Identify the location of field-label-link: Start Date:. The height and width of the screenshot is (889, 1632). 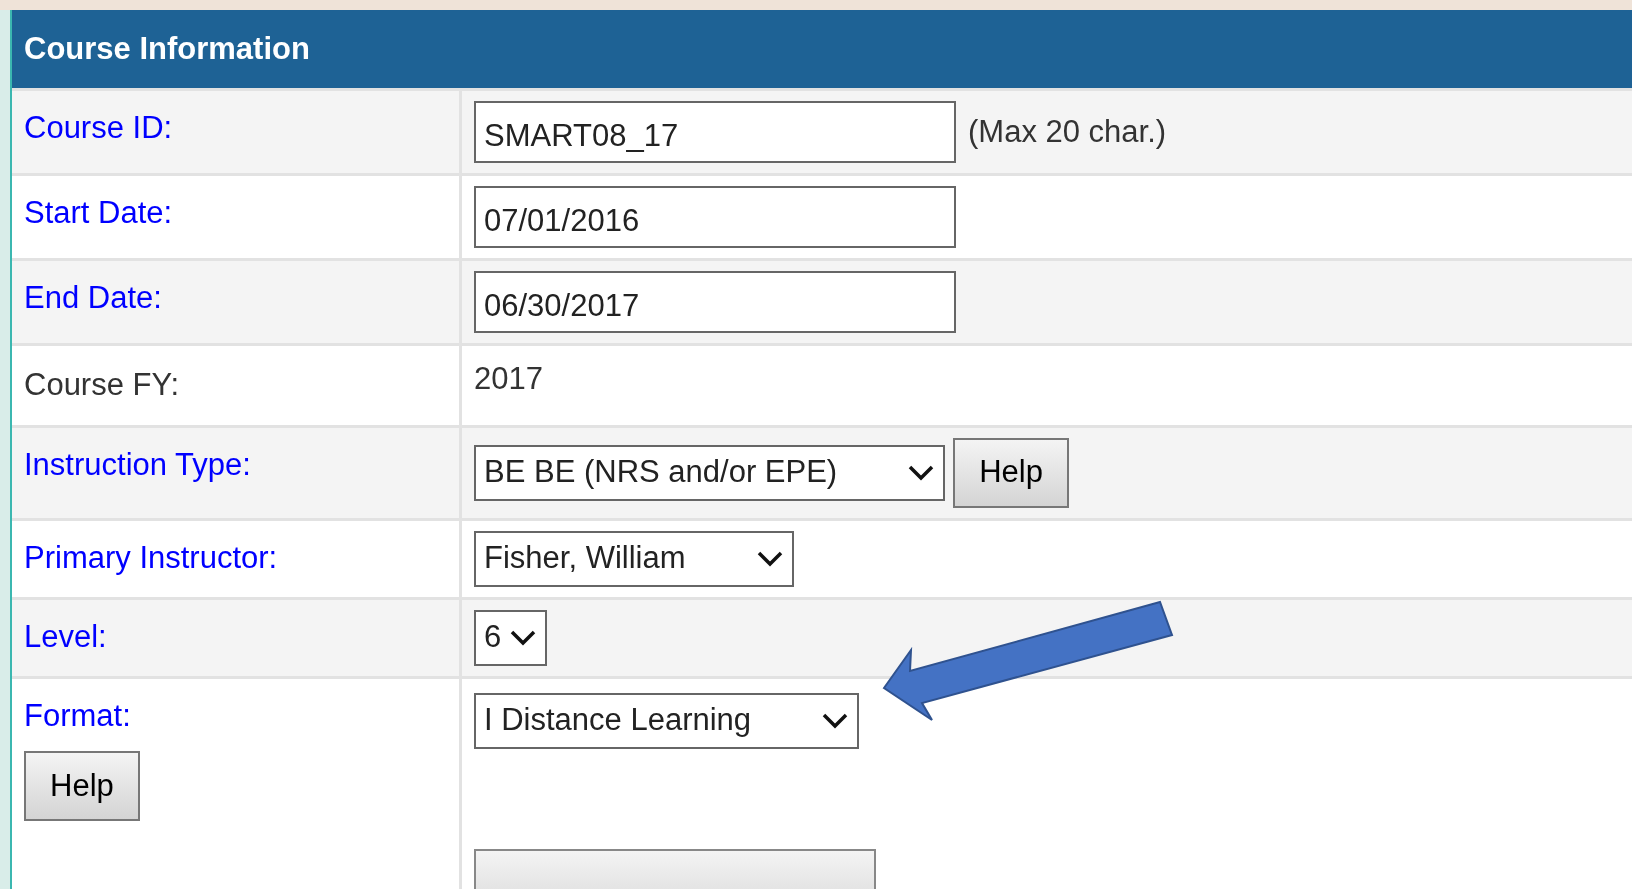
(98, 213).